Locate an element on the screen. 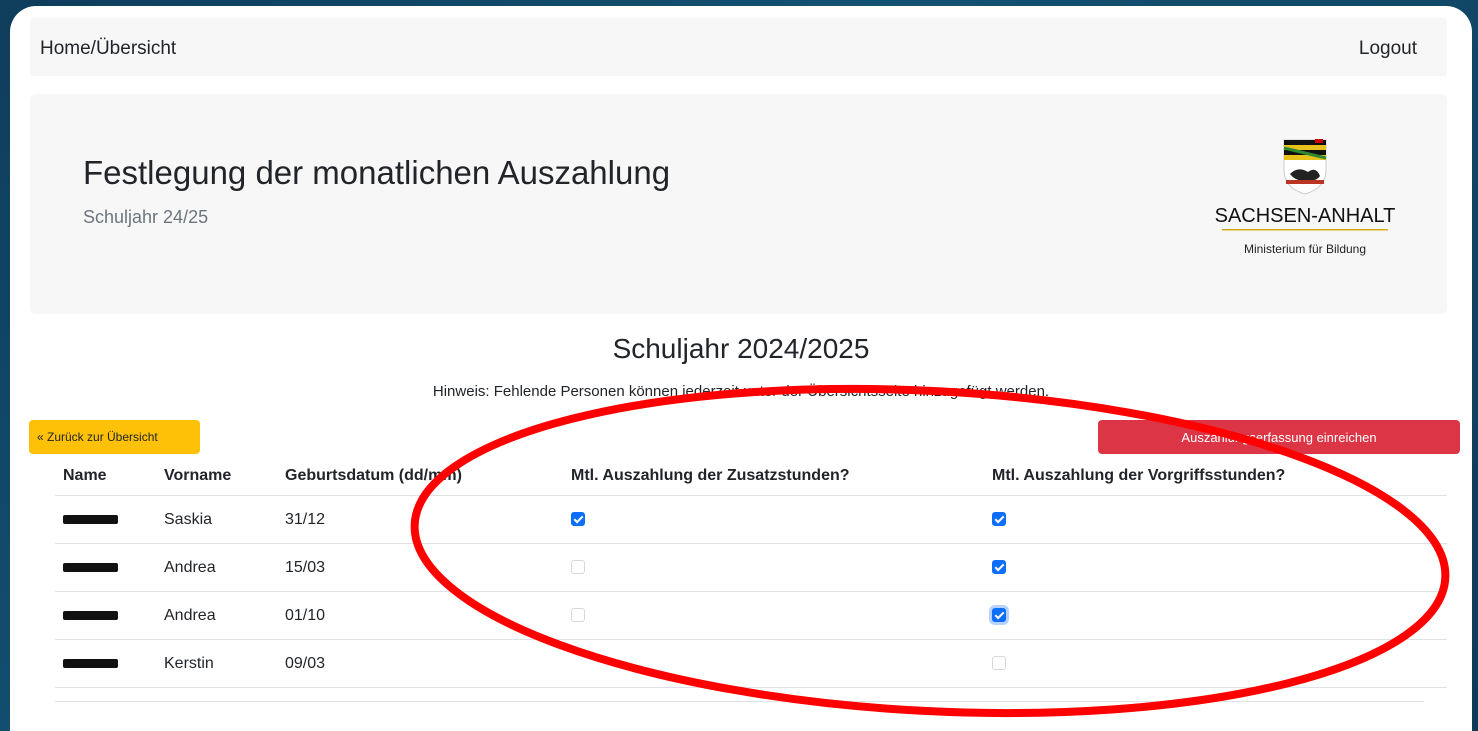  nav-logout-link: Logout is located at coordinates (1388, 49).